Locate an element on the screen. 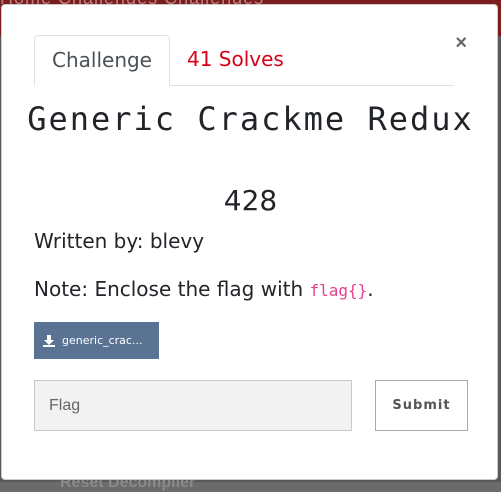 The image size is (501, 492). challenge-value: 428 is located at coordinates (250, 201).